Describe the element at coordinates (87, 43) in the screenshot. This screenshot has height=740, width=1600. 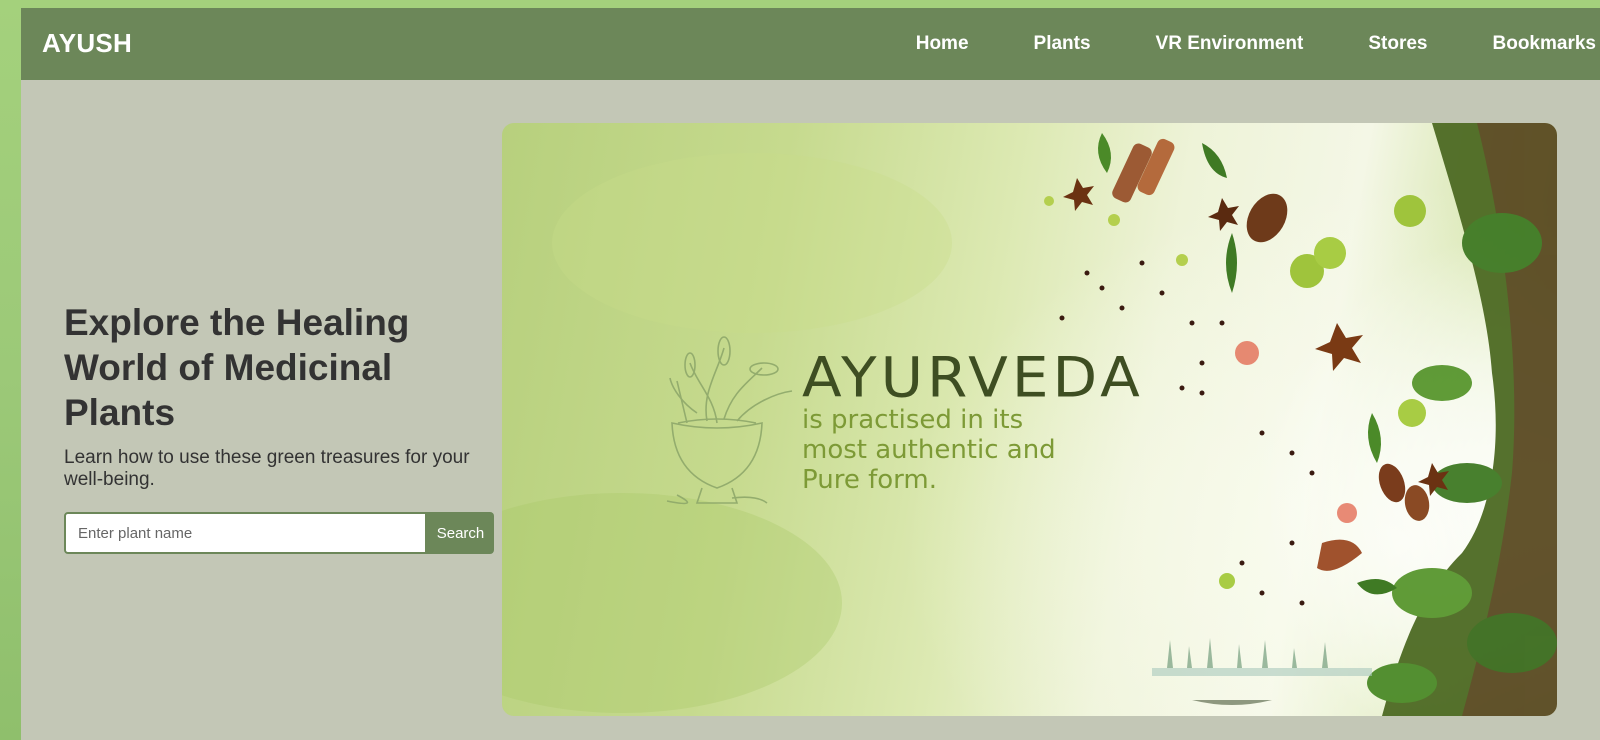
I see `brand-logo: AYUSH` at that location.